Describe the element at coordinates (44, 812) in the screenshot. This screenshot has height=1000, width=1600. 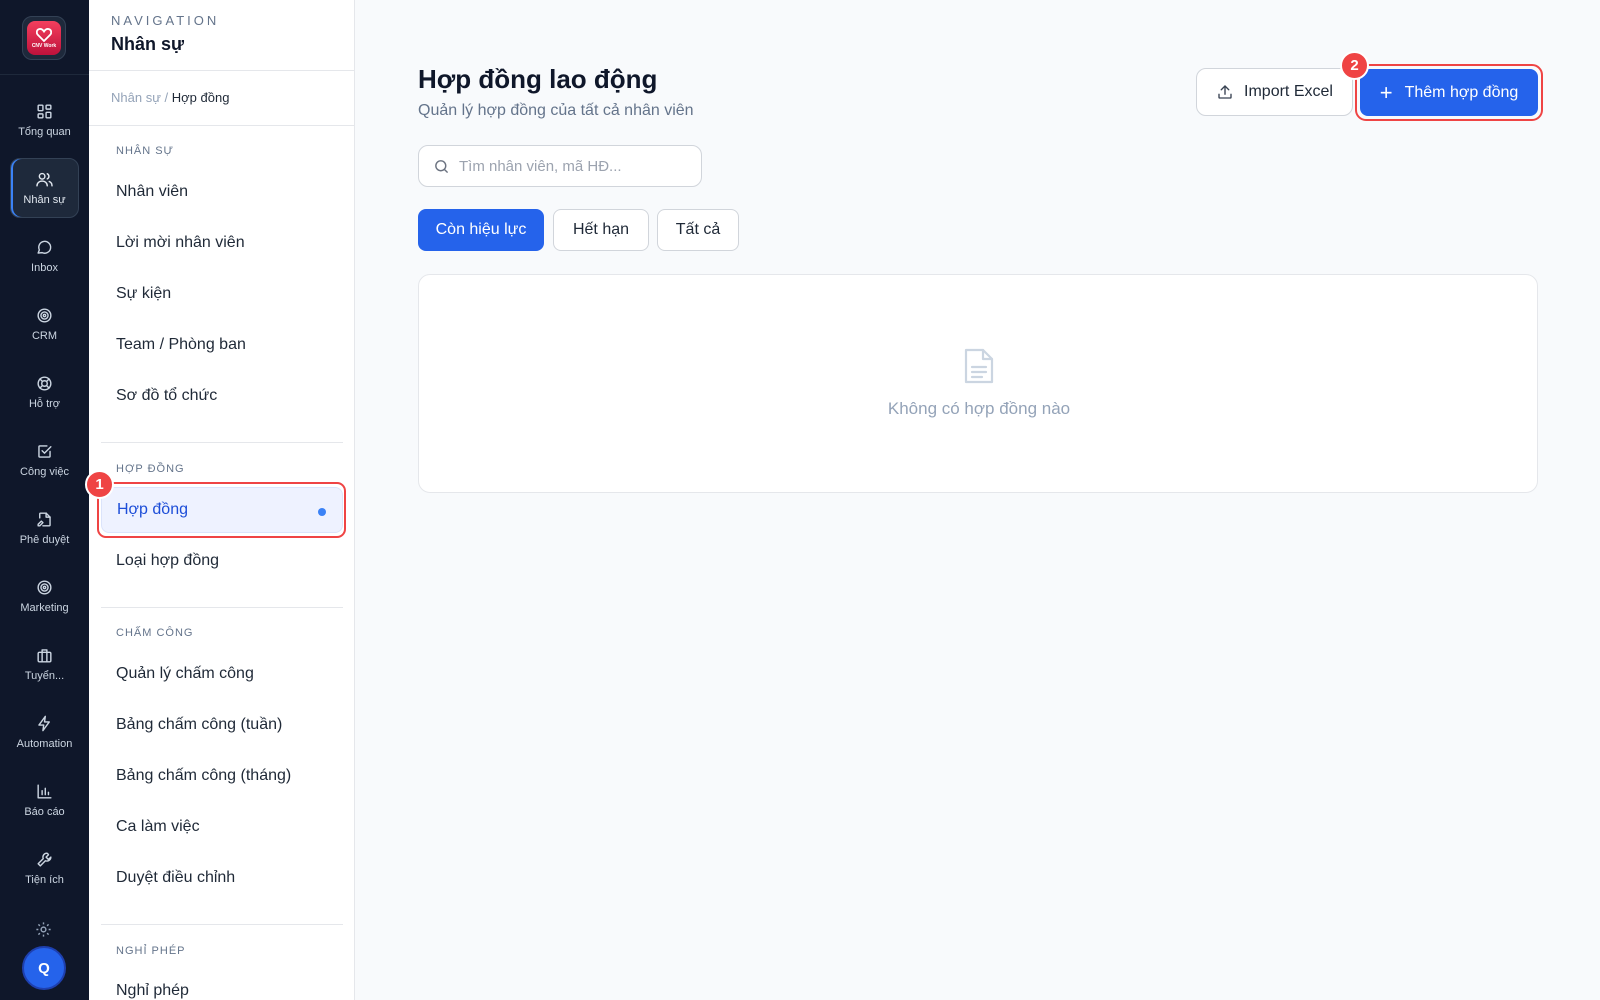
I see `rail-item-label: Báo cáo` at that location.